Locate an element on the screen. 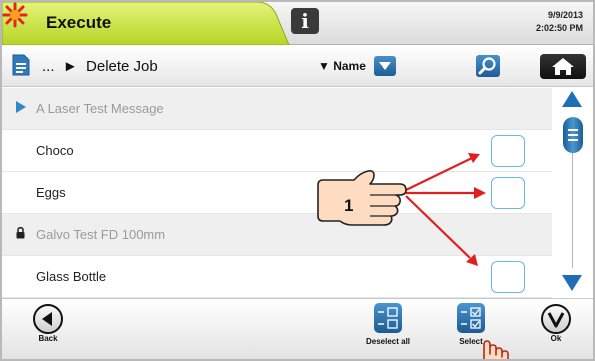 The height and width of the screenshot is (361, 595). checkmark-icon is located at coordinates (556, 319).